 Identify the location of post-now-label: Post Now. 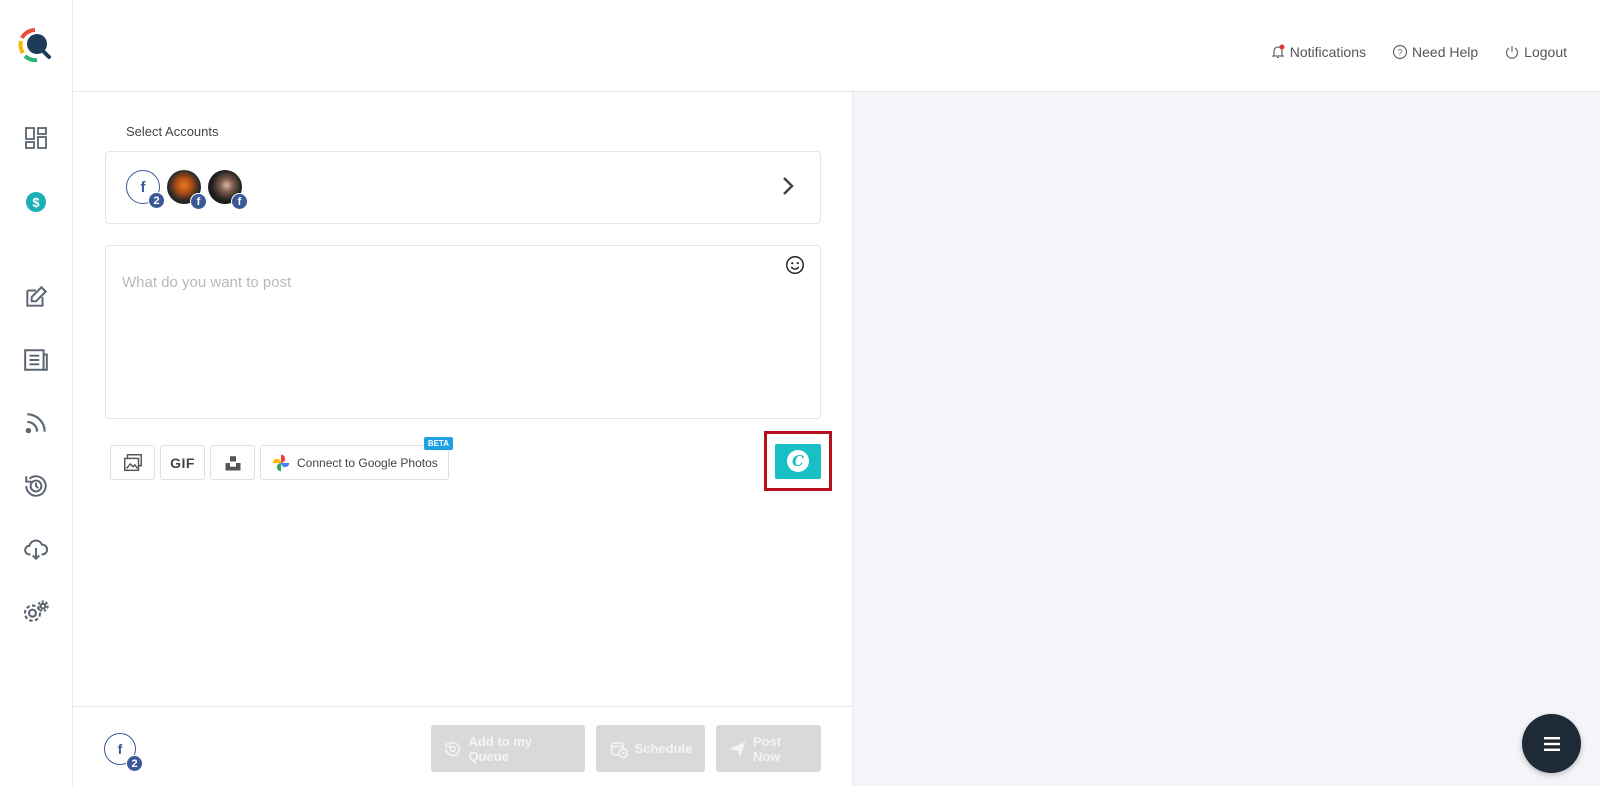
(767, 748).